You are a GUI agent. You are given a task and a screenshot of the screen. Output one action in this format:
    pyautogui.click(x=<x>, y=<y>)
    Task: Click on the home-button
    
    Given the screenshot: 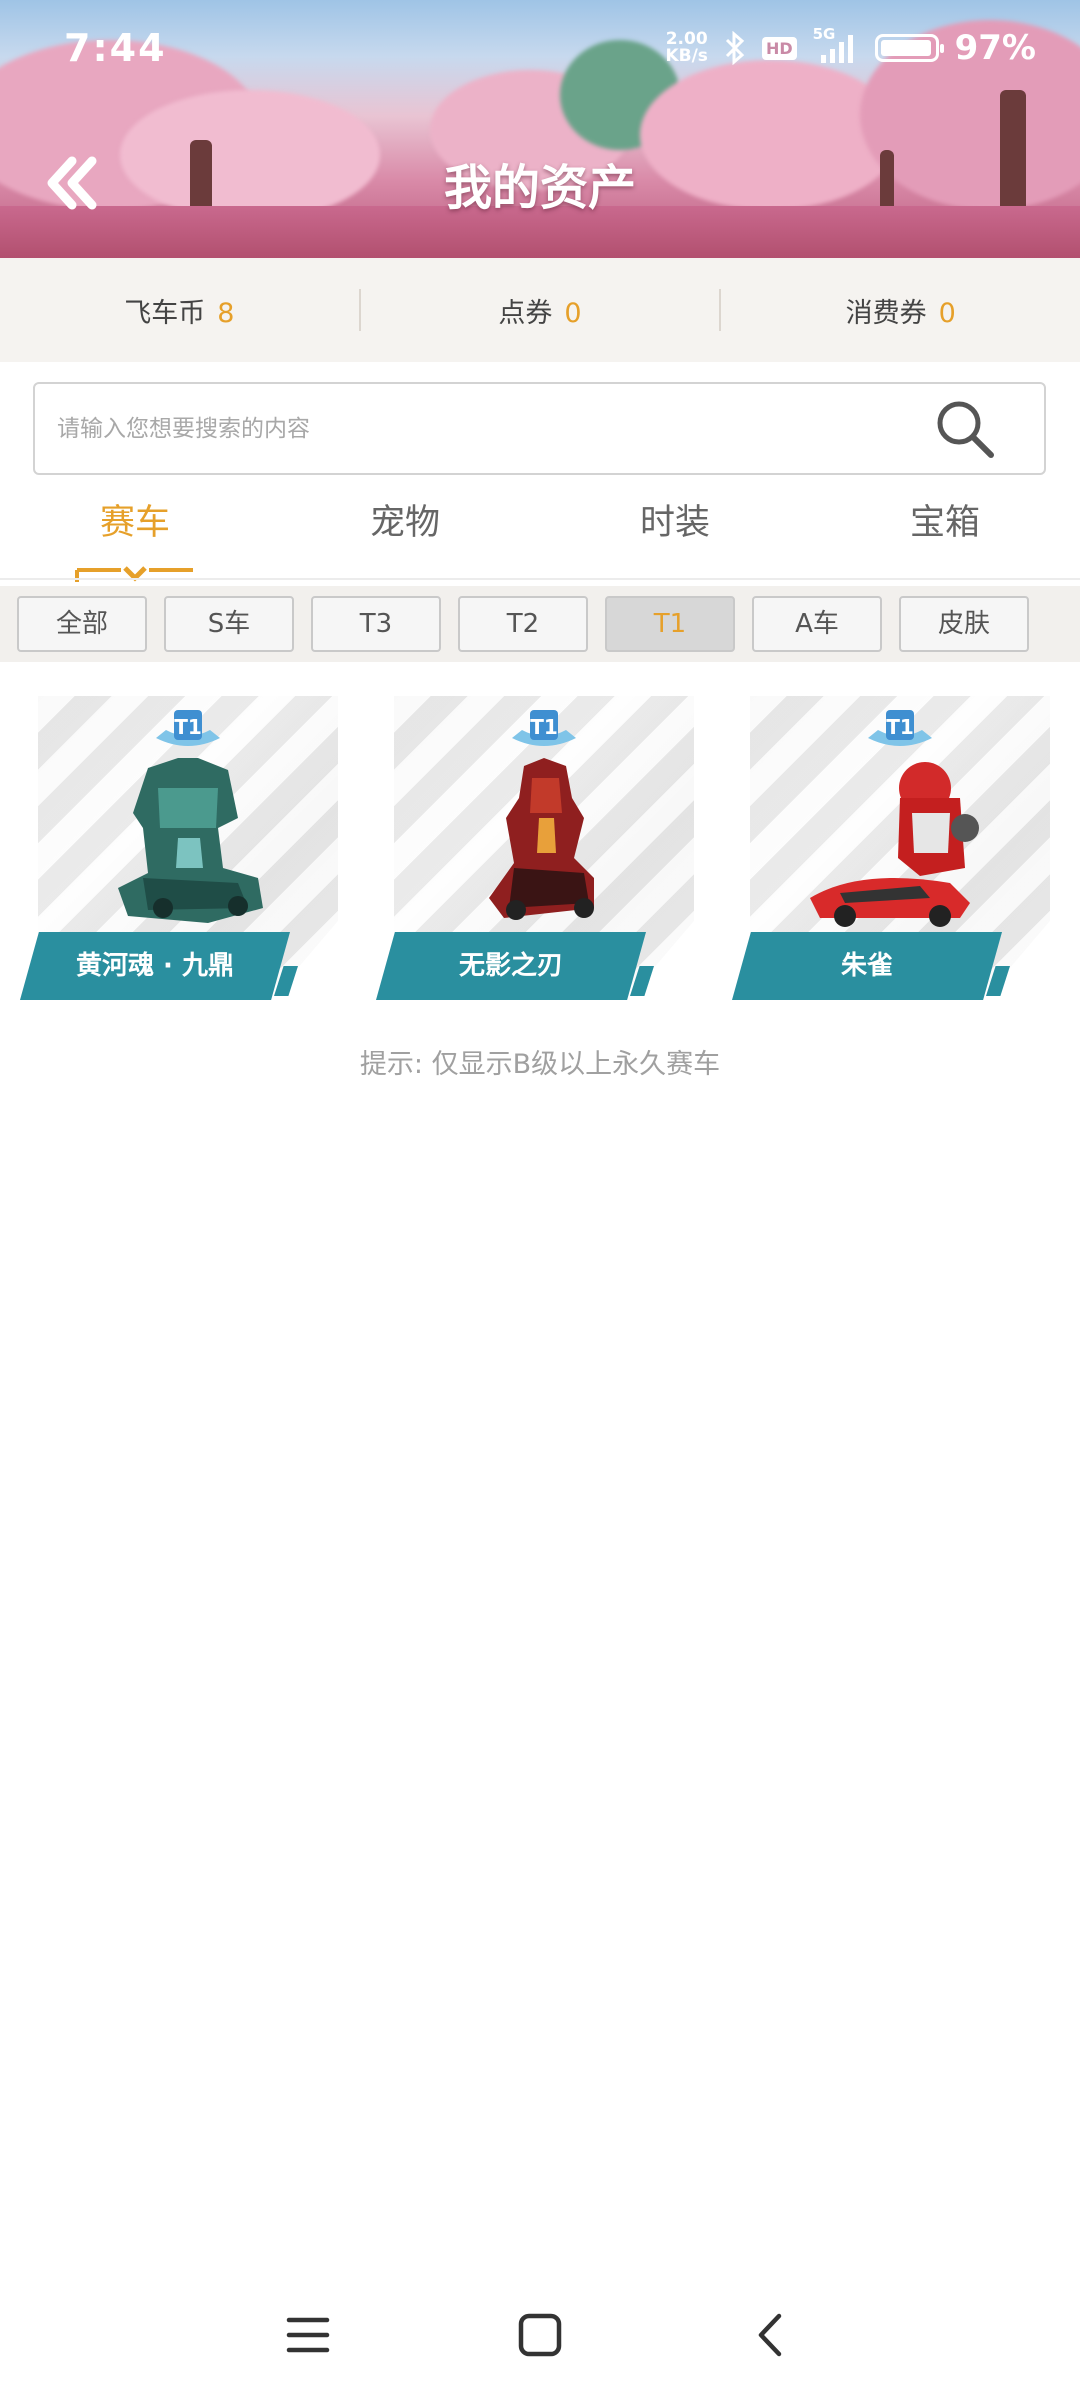 What is the action you would take?
    pyautogui.click(x=540, y=2335)
    